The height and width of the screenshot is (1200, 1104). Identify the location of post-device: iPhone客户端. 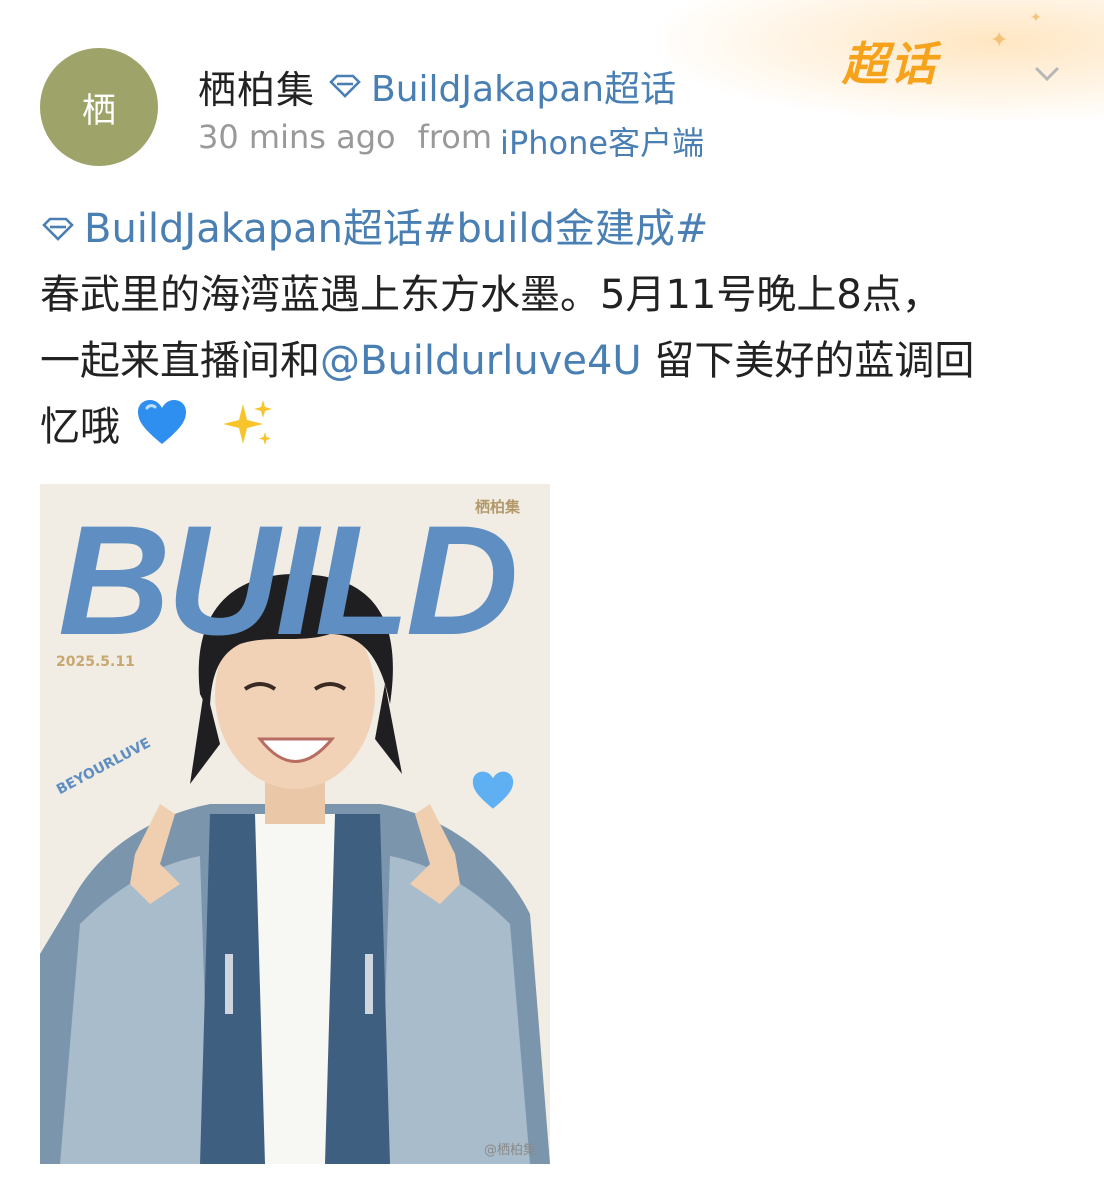
(602, 141).